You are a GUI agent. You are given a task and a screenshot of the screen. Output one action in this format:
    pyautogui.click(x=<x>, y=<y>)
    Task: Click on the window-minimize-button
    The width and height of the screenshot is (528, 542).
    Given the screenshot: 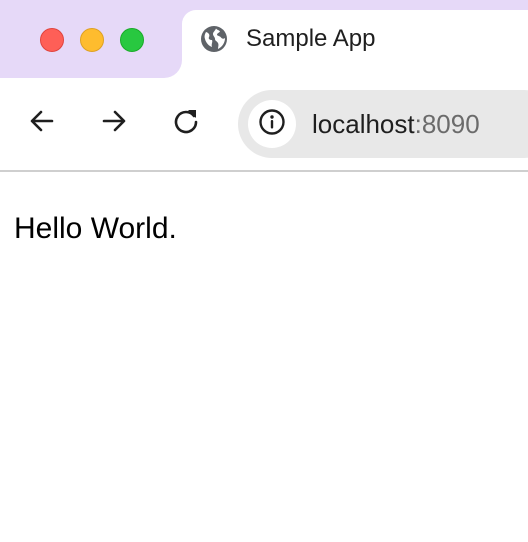 What is the action you would take?
    pyautogui.click(x=92, y=40)
    